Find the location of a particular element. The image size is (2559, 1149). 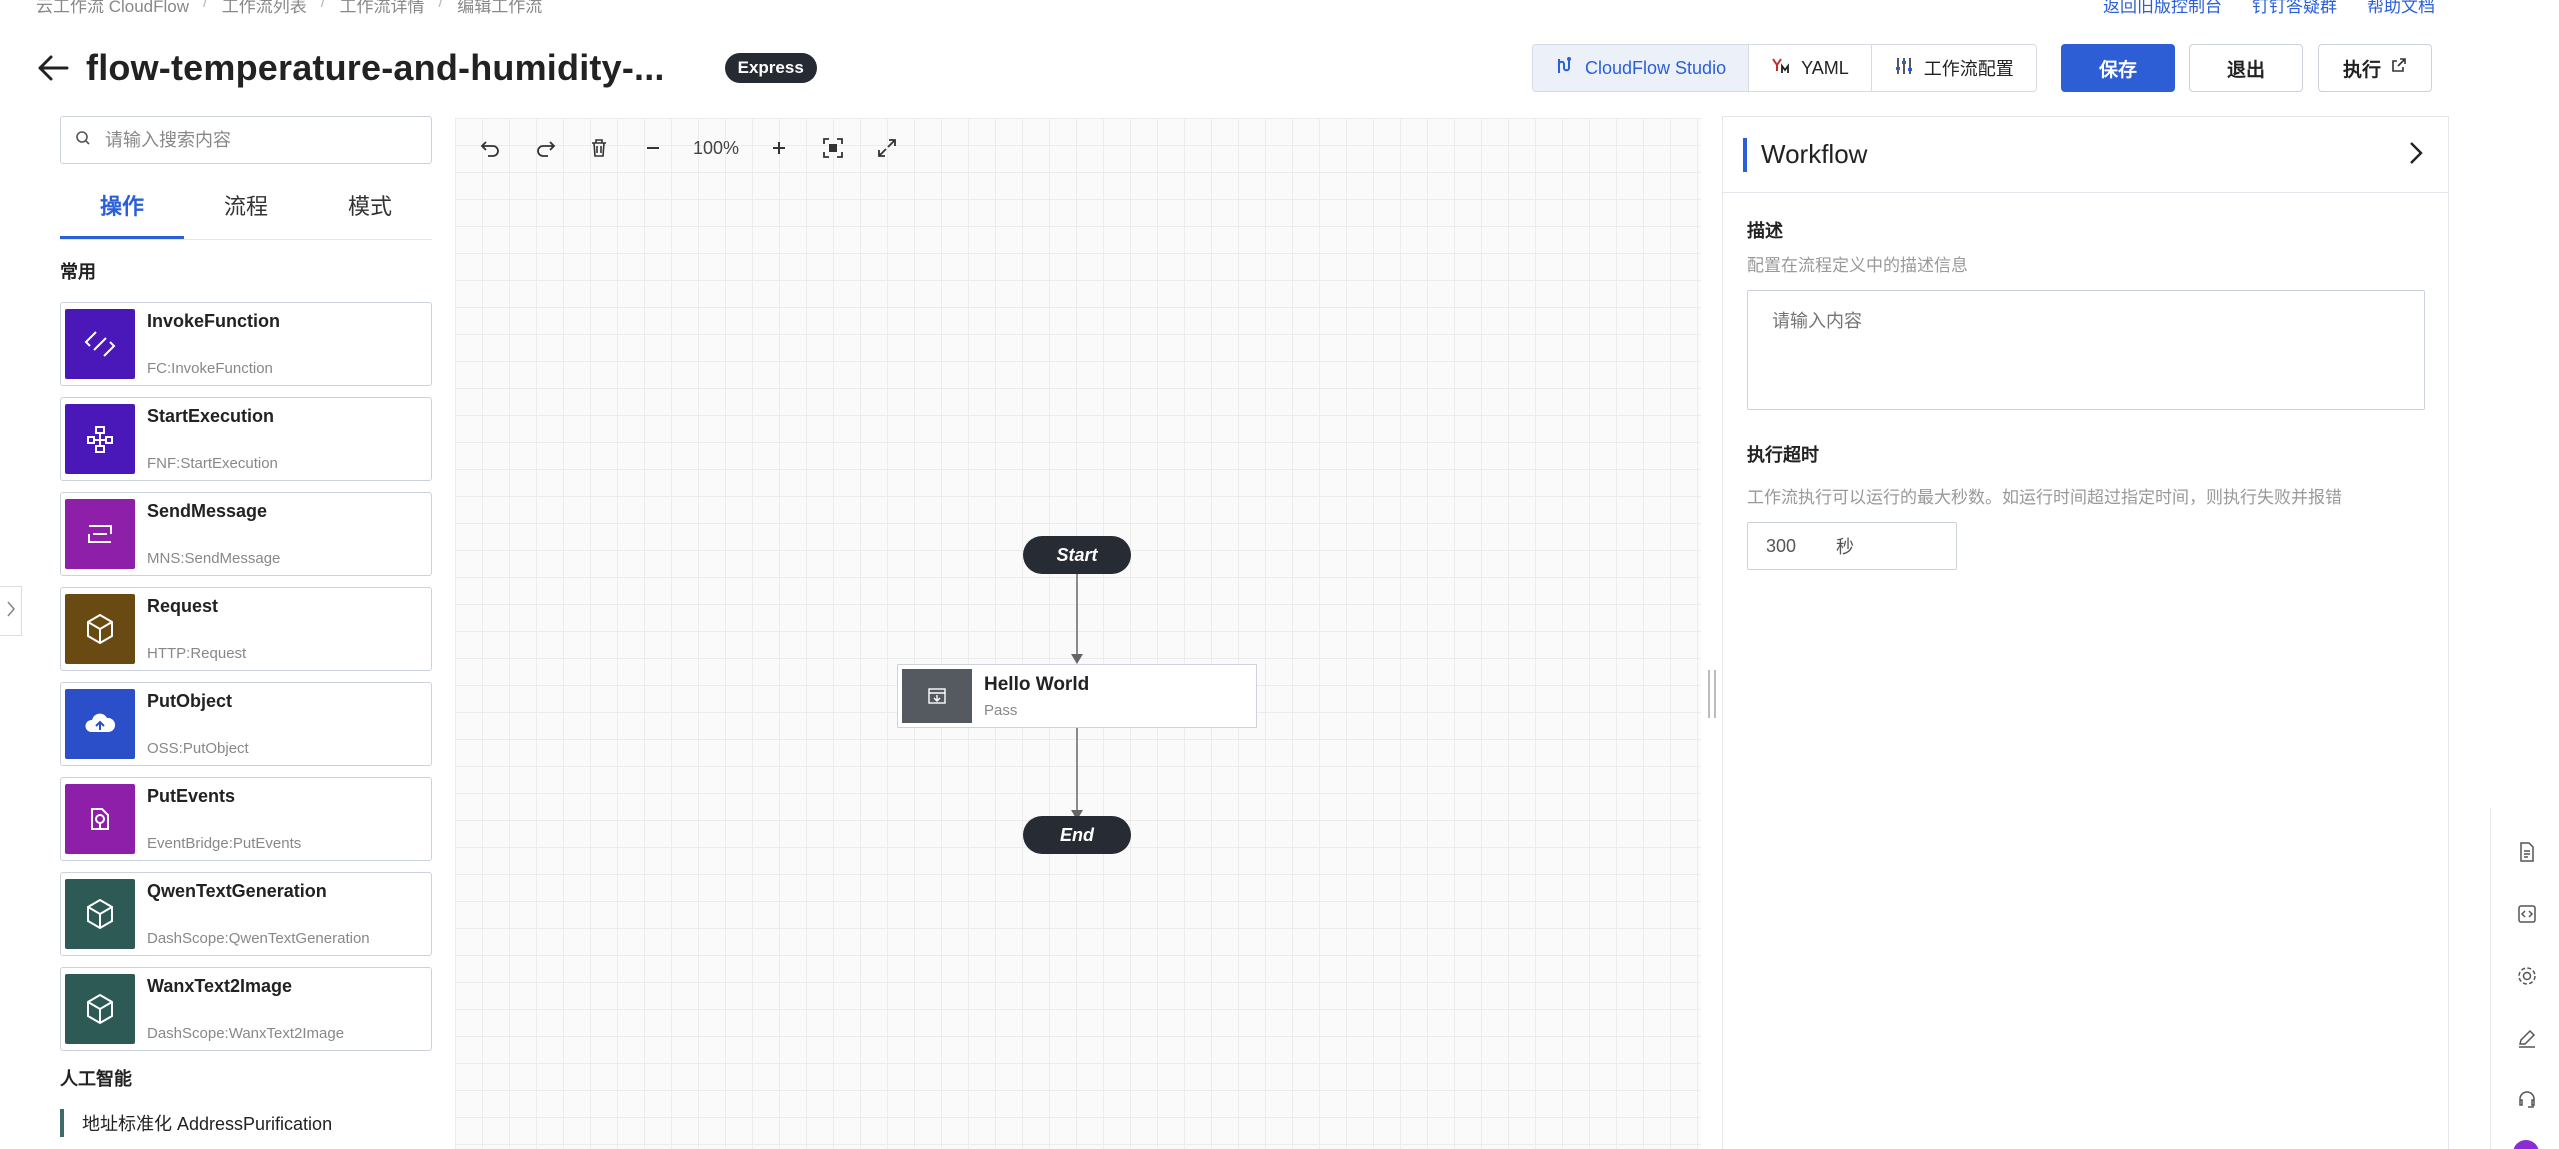

breadcrumb-item: 工作流列表 is located at coordinates (264, 8).